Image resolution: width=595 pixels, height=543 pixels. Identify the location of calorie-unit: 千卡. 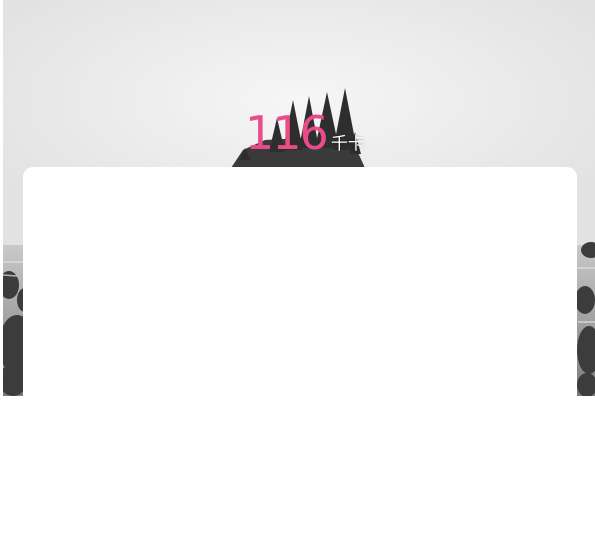
(347, 144).